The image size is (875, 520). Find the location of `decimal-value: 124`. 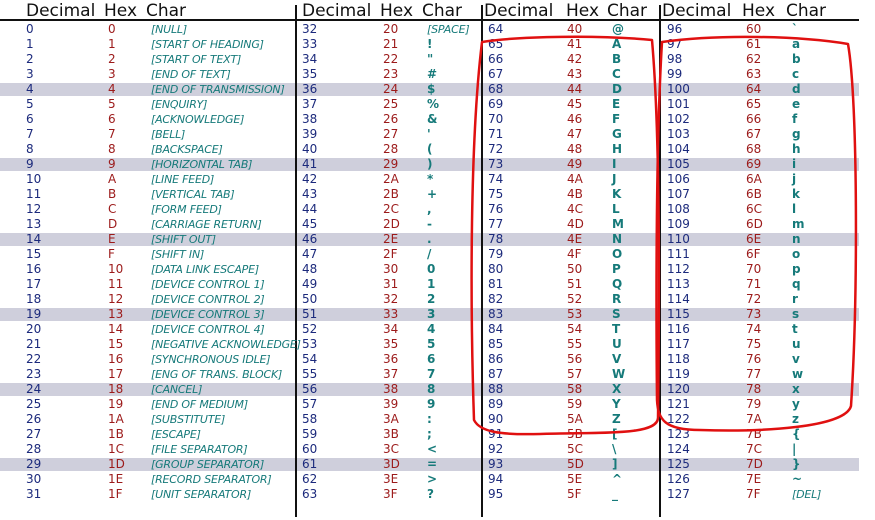

decimal-value: 124 is located at coordinates (678, 449).